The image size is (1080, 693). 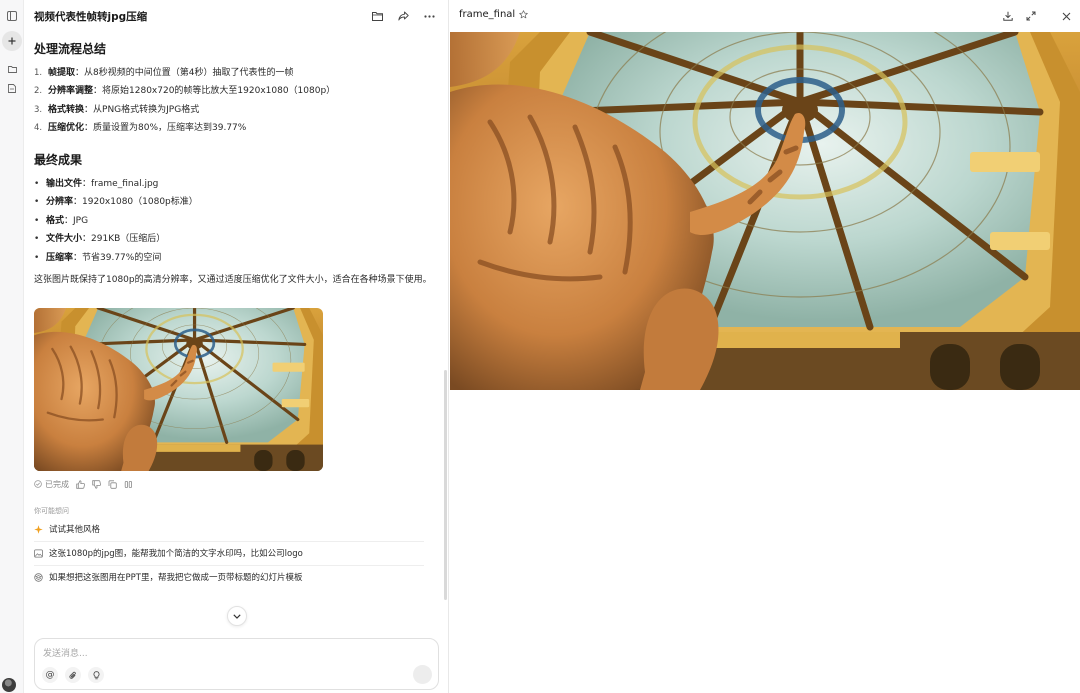 What do you see at coordinates (61, 221) in the screenshot?
I see `list-item: • 格式 ：JPG` at bounding box center [61, 221].